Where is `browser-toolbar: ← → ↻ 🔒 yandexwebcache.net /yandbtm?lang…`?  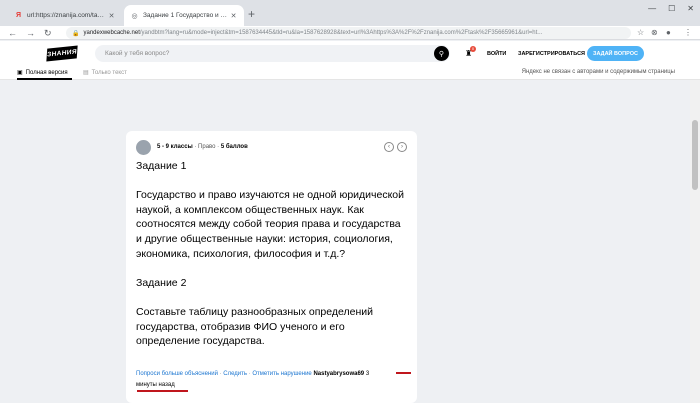 browser-toolbar: ← → ↻ 🔒 yandexwebcache.net /yandbtm?lang… is located at coordinates (350, 33).